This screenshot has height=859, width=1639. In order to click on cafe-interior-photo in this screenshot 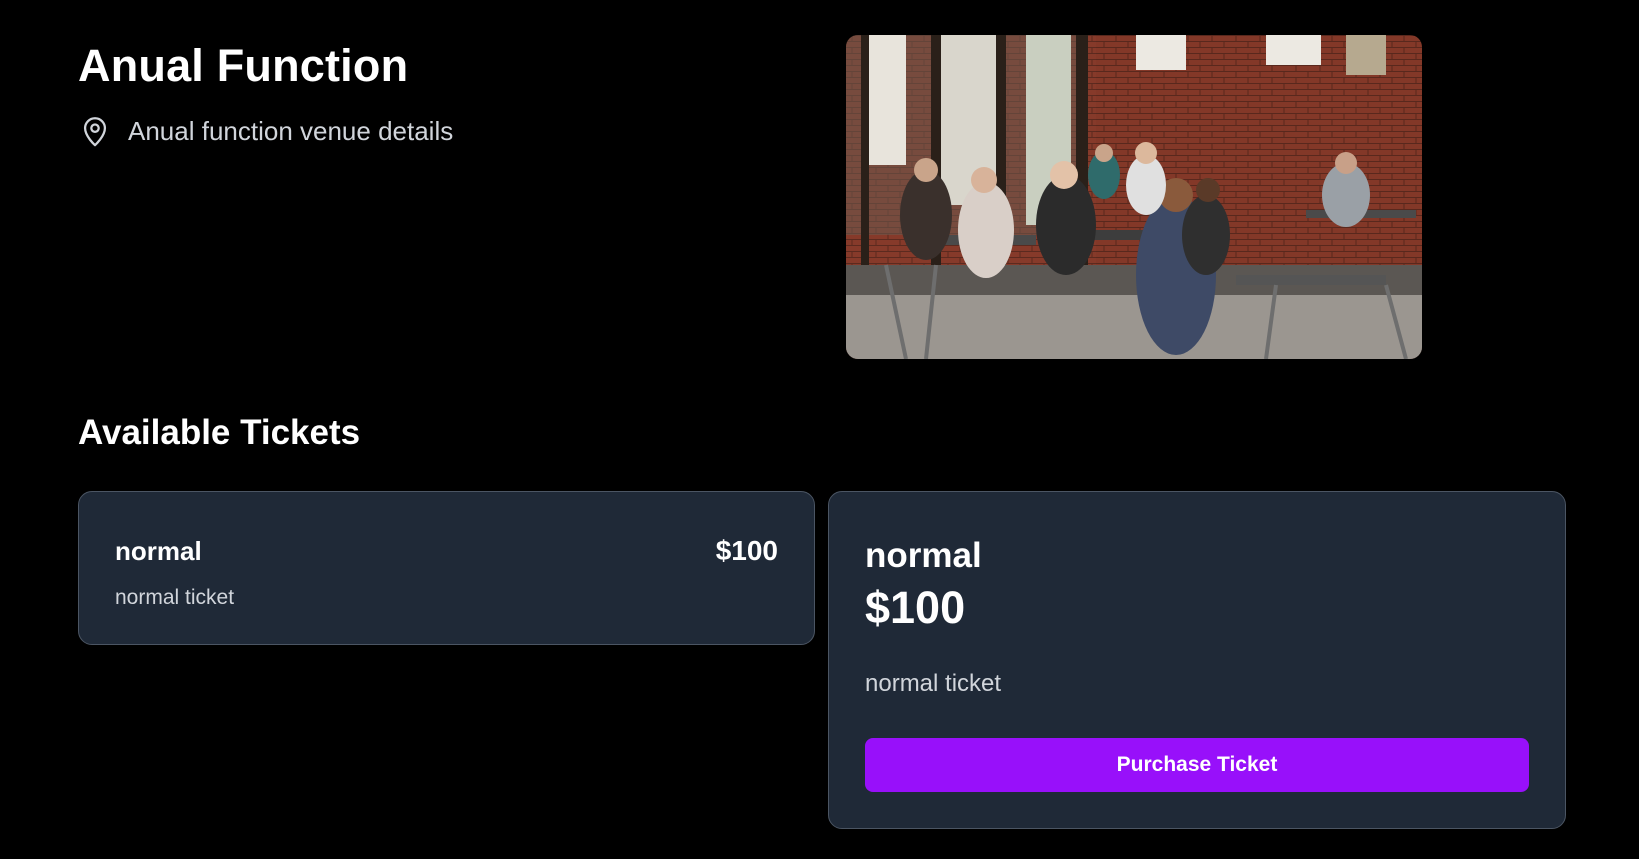, I will do `click(1134, 197)`.